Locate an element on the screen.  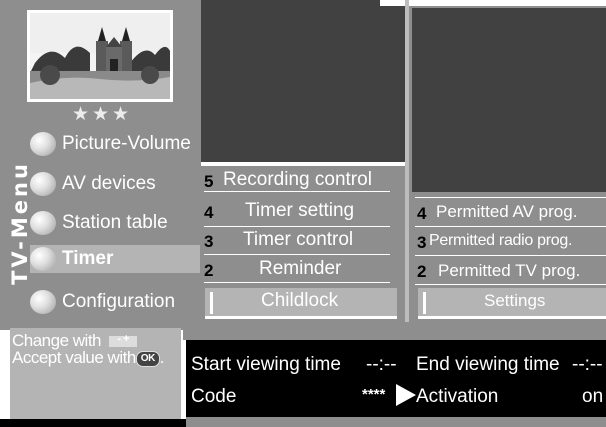
item-label: Settings is located at coordinates (515, 300).